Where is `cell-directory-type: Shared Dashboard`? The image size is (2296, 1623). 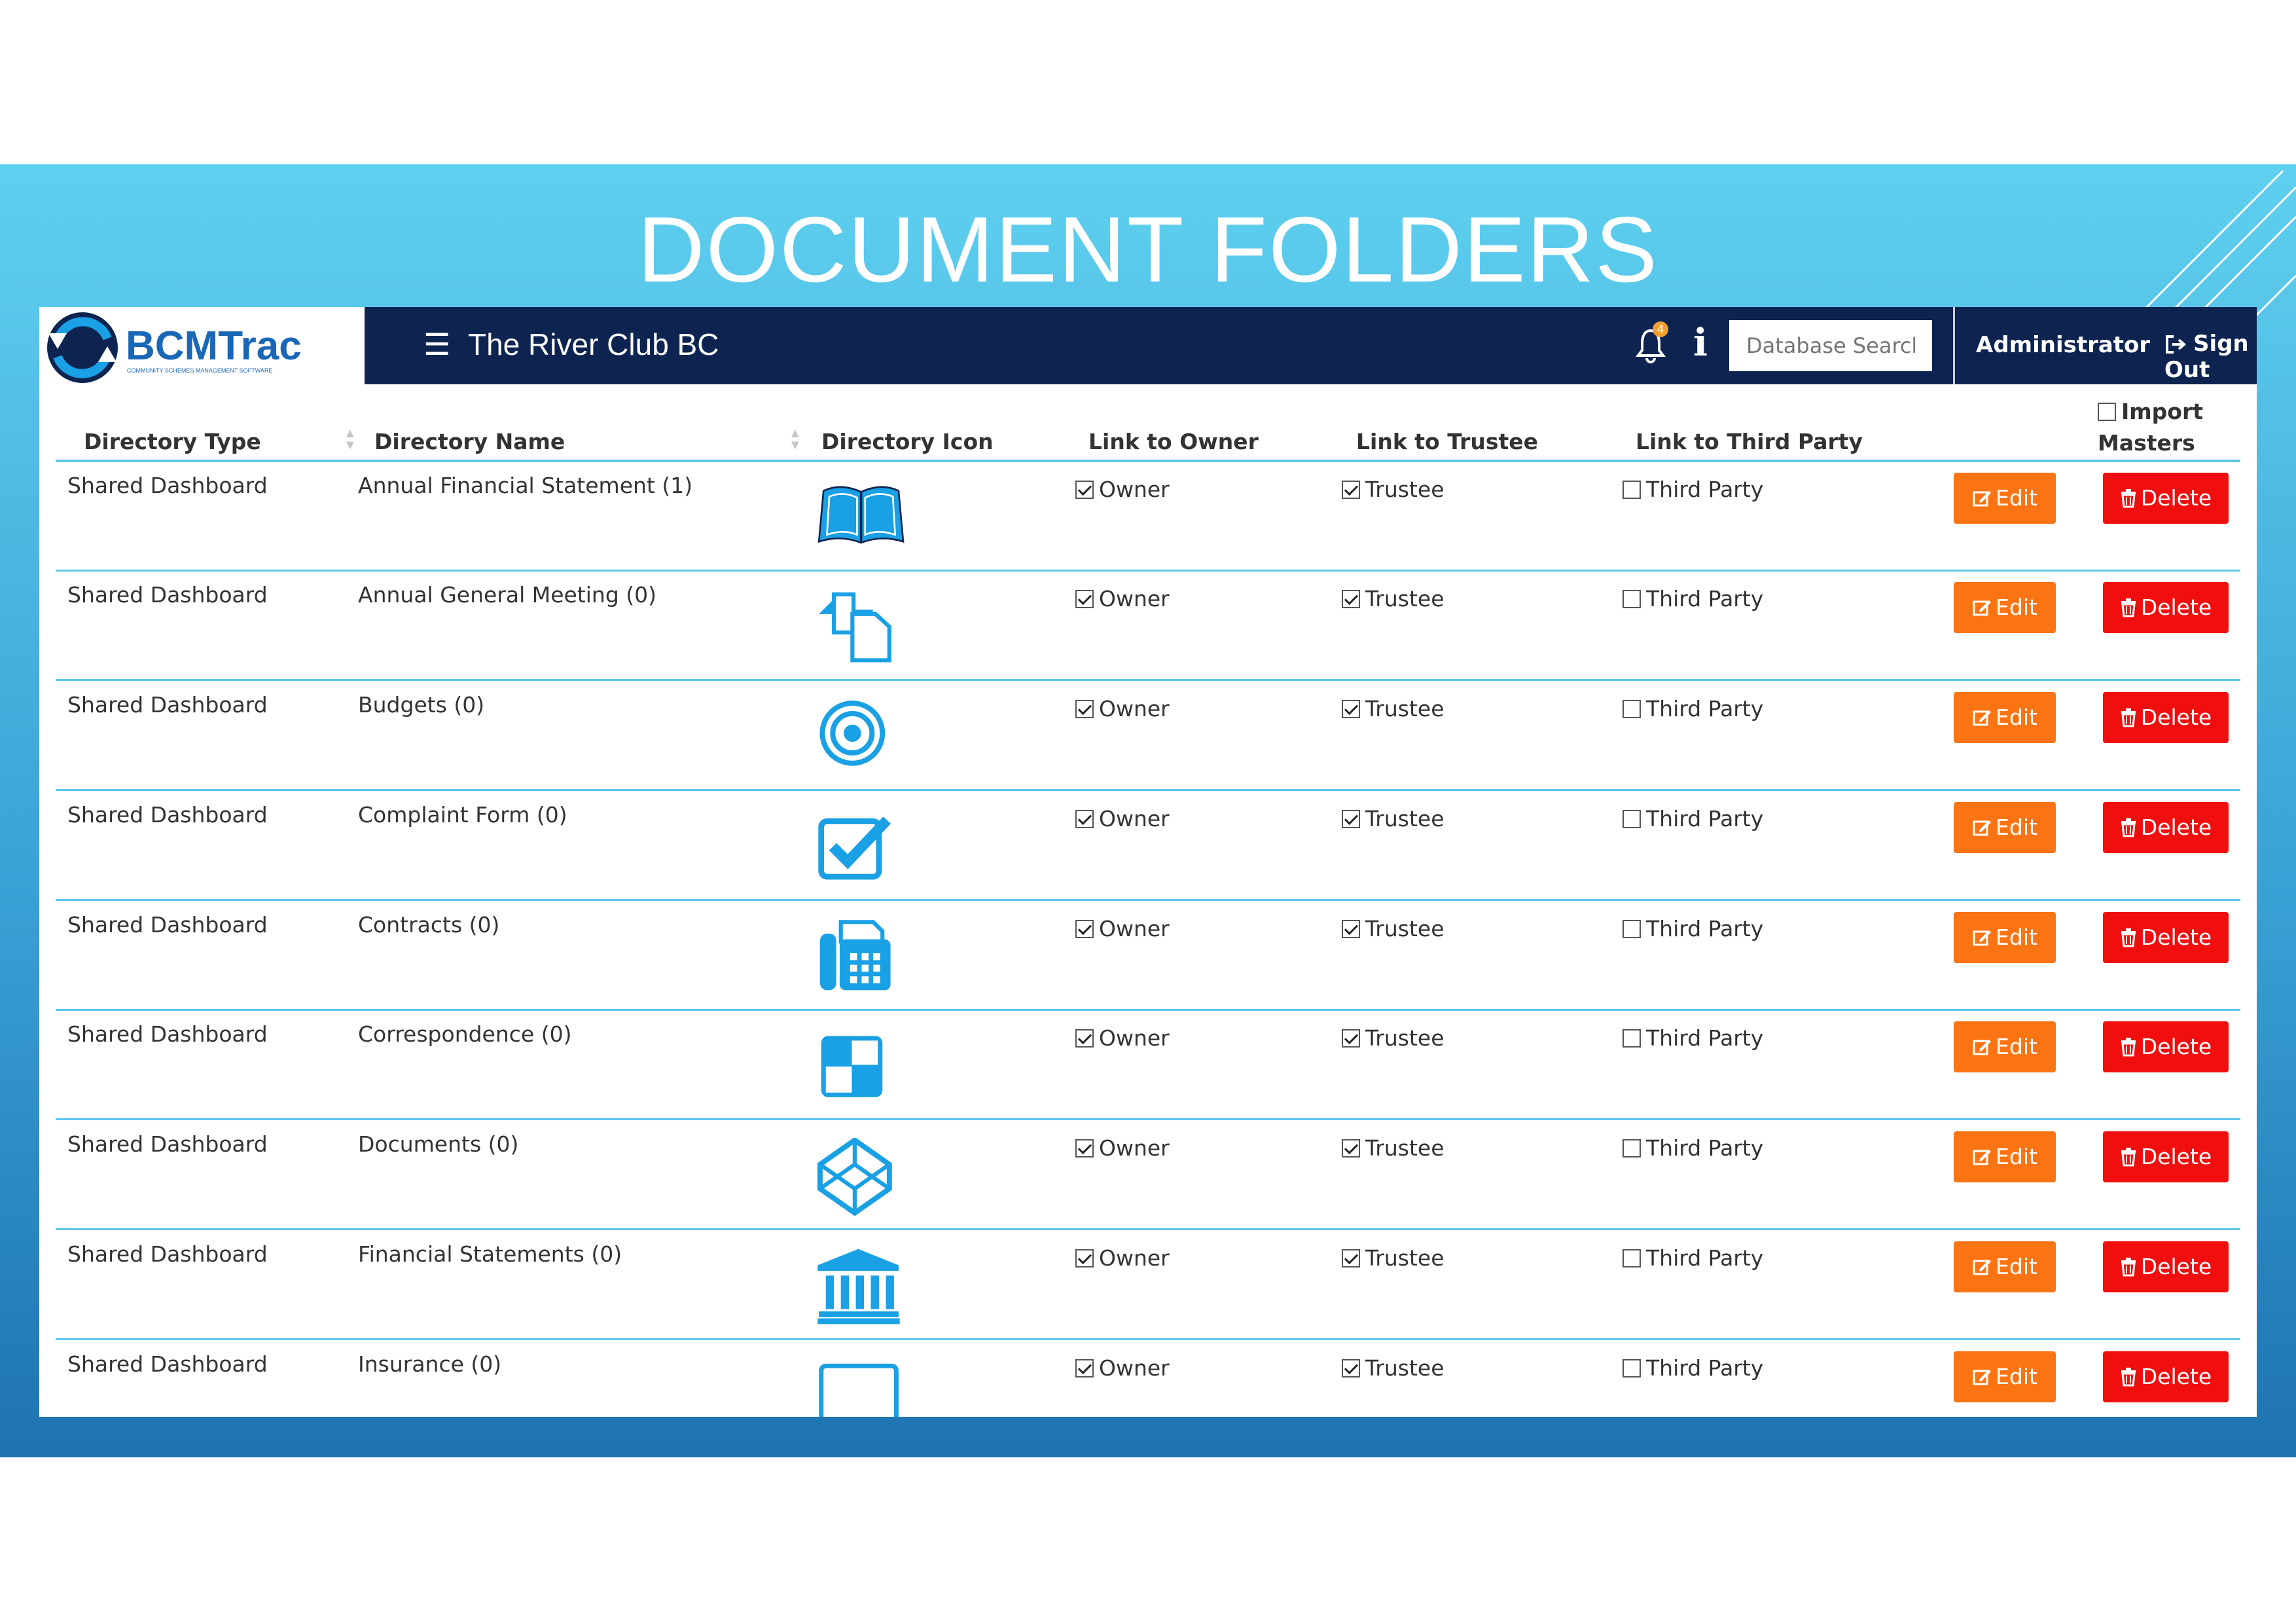
cell-directory-type: Shared Dashboard is located at coordinates (167, 1144).